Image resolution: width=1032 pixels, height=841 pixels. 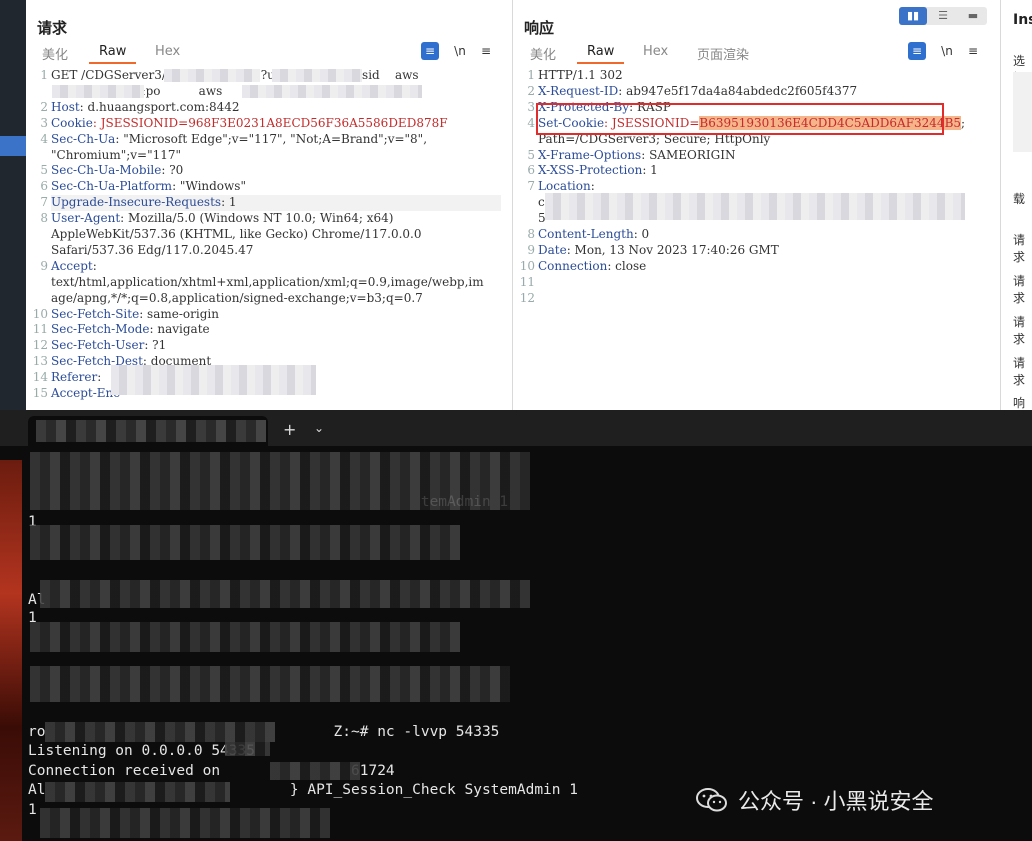 What do you see at coordinates (973, 16) in the screenshot?
I see `single-view-icon: ▬` at bounding box center [973, 16].